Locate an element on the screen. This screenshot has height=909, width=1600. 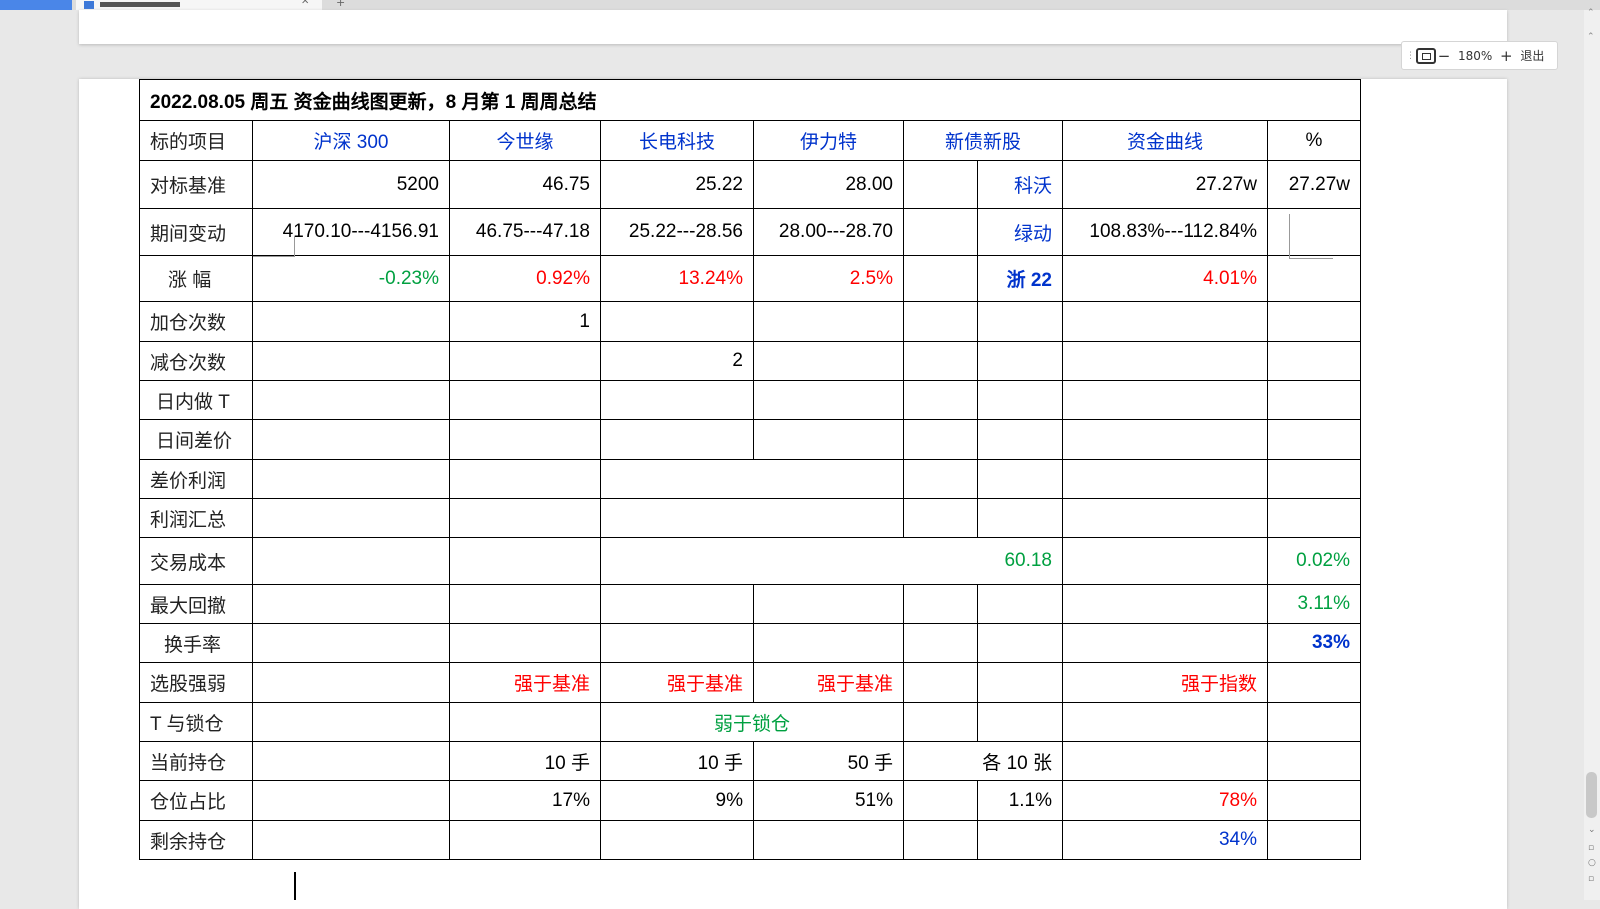
scrollbar-thumb is located at coordinates (1591, 795).